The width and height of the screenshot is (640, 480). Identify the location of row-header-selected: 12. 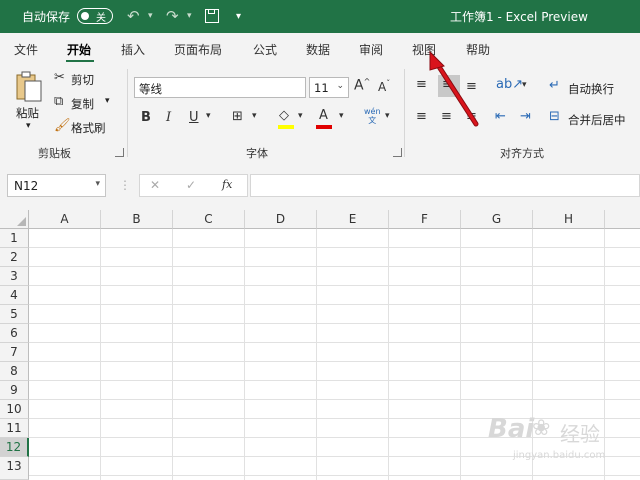
(14, 447).